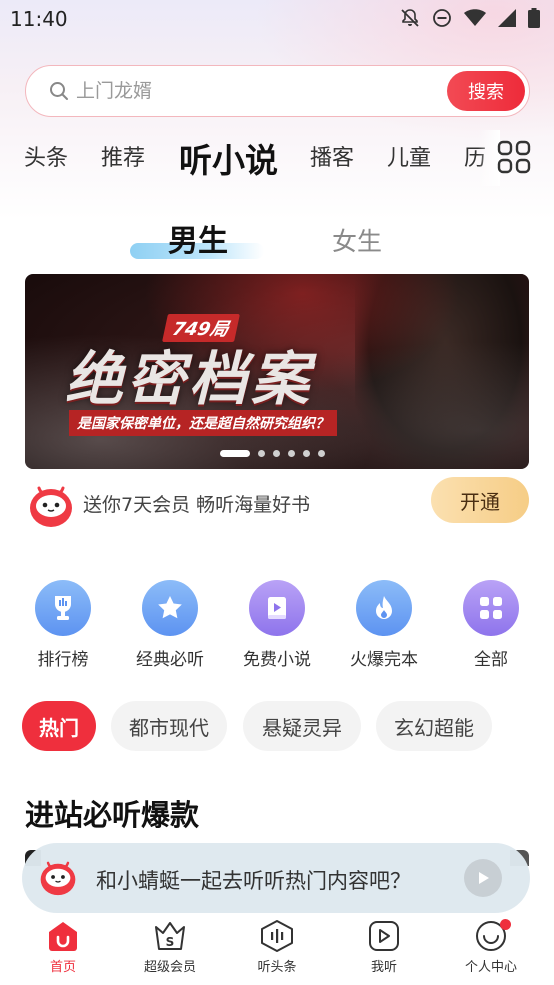 This screenshot has height=985, width=554. What do you see at coordinates (272, 453) in the screenshot?
I see `banner-pagination` at bounding box center [272, 453].